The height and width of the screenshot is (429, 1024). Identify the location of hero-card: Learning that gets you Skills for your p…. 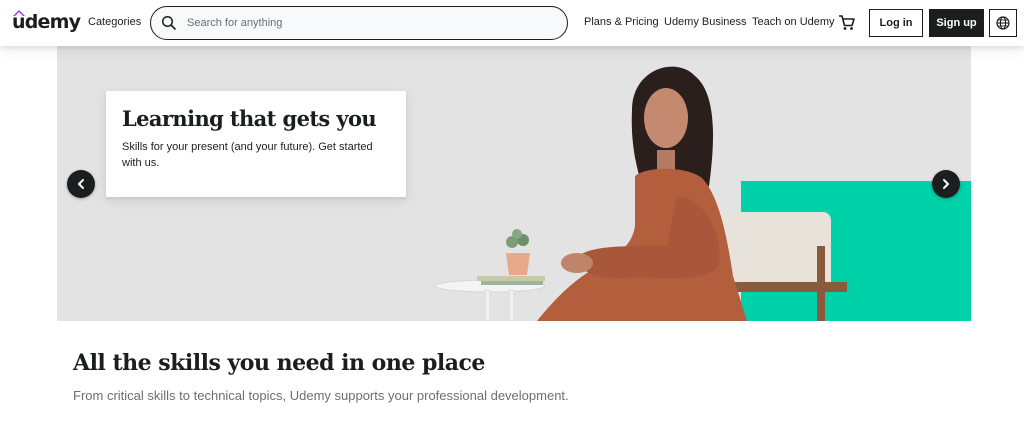
(256, 144).